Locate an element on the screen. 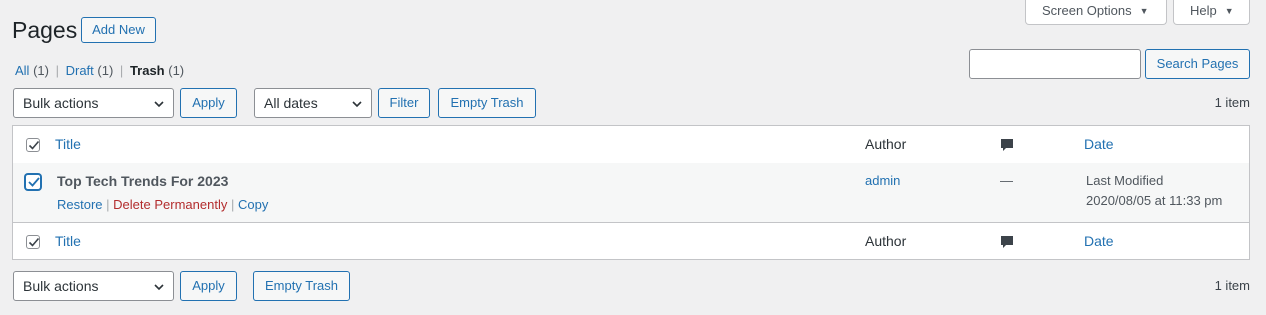 The width and height of the screenshot is (1266, 315). delete-permanently-link: Delete Permanently is located at coordinates (170, 204).